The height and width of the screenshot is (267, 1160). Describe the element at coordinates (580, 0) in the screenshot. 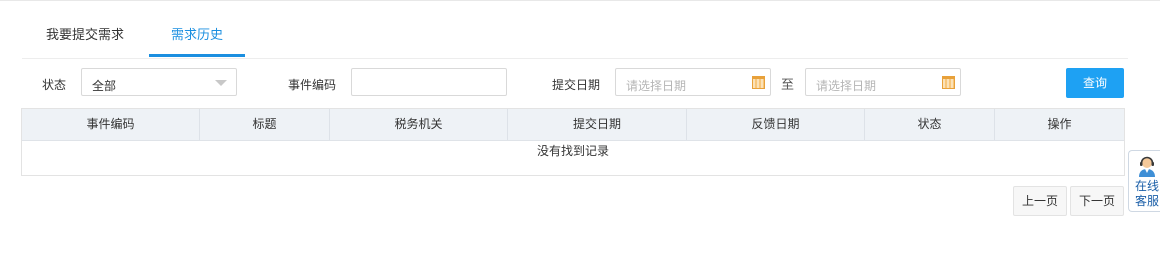

I see `top-border` at that location.